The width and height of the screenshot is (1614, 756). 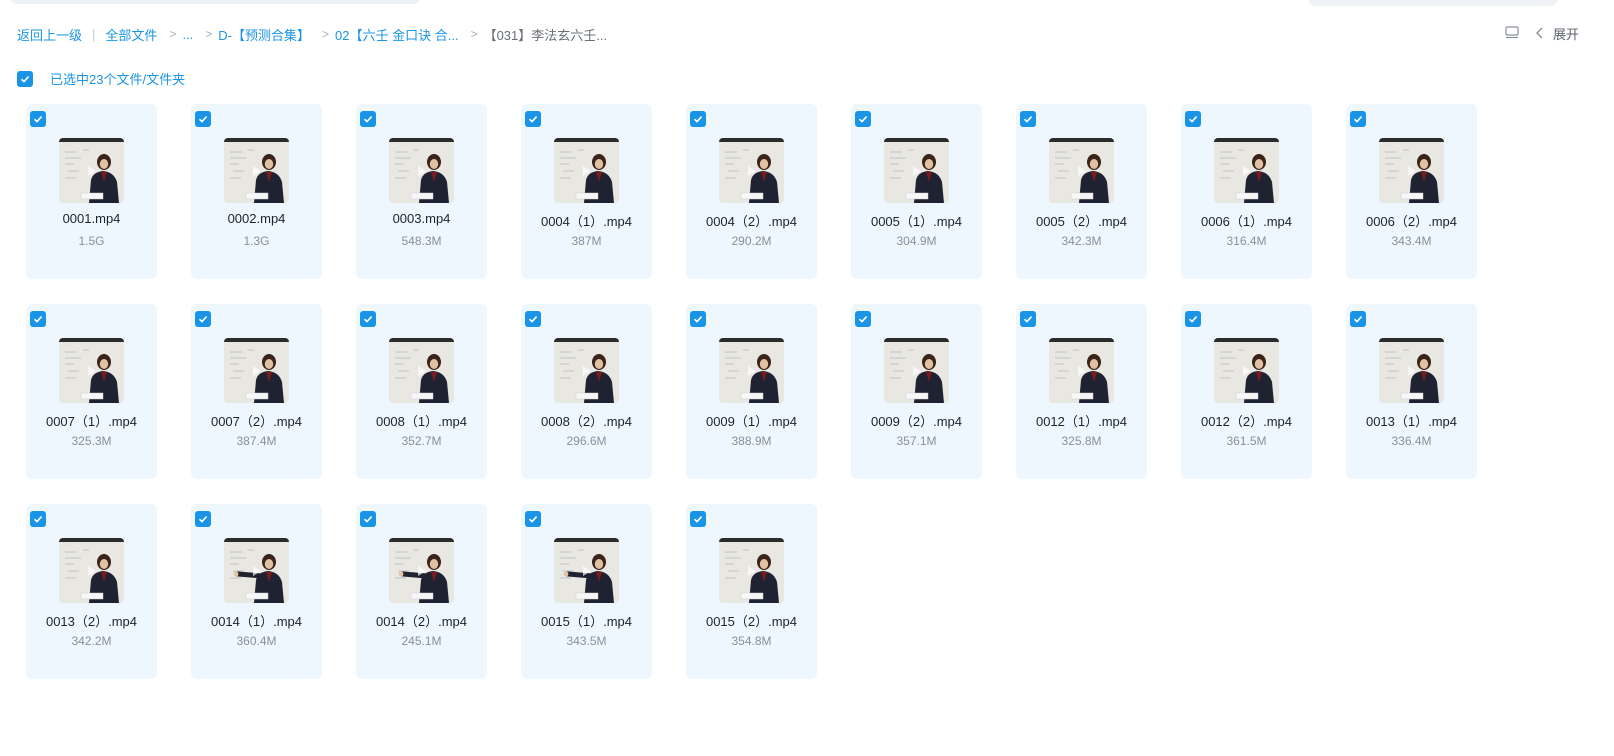 I want to click on file-tile: 0006（2）.mp4 343.4M, so click(x=1411, y=191).